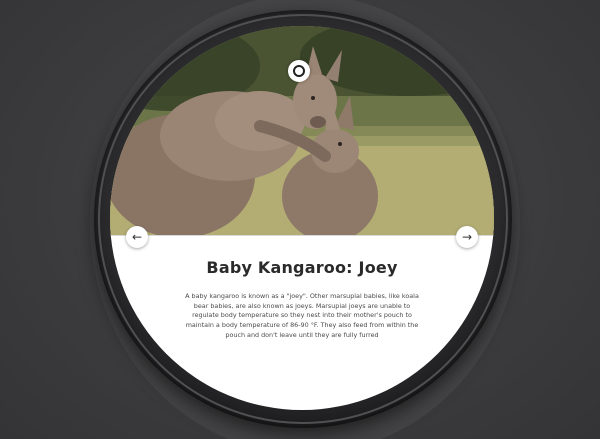 The image size is (600, 439). I want to click on photo-divider, so click(302, 235).